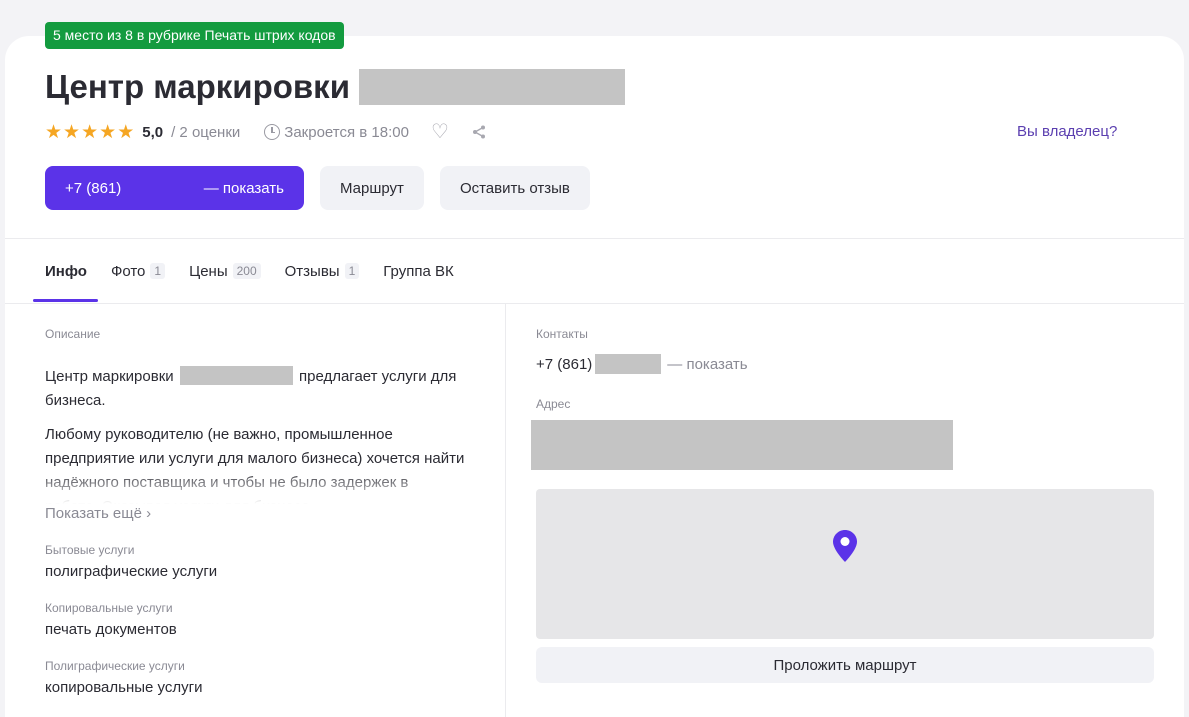 This screenshot has width=1189, height=717. What do you see at coordinates (255, 572) in the screenshot?
I see `category-value: полиграфические услуги` at bounding box center [255, 572].